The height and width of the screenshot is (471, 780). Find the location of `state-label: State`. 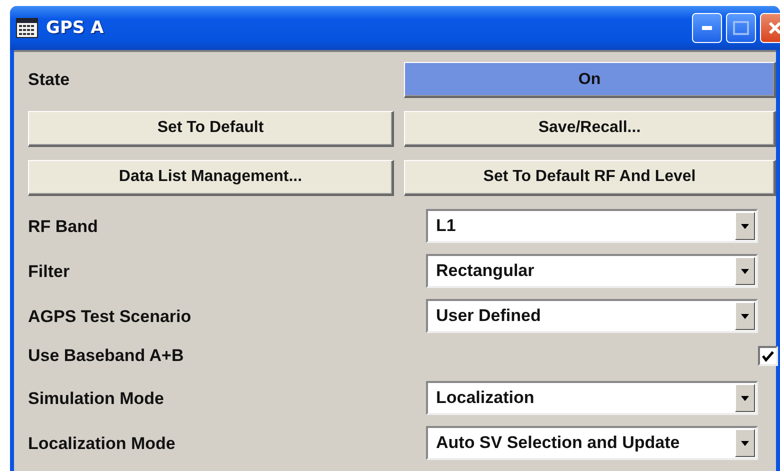

state-label: State is located at coordinates (49, 79).